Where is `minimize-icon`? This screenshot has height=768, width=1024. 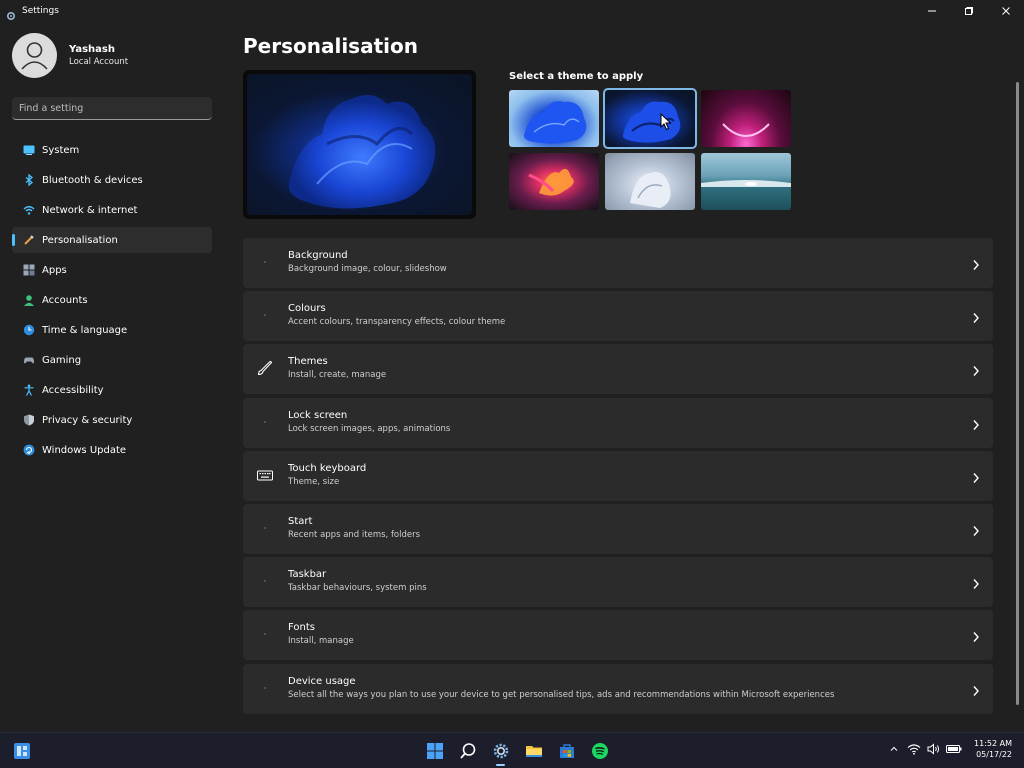
minimize-icon is located at coordinates (931, 11).